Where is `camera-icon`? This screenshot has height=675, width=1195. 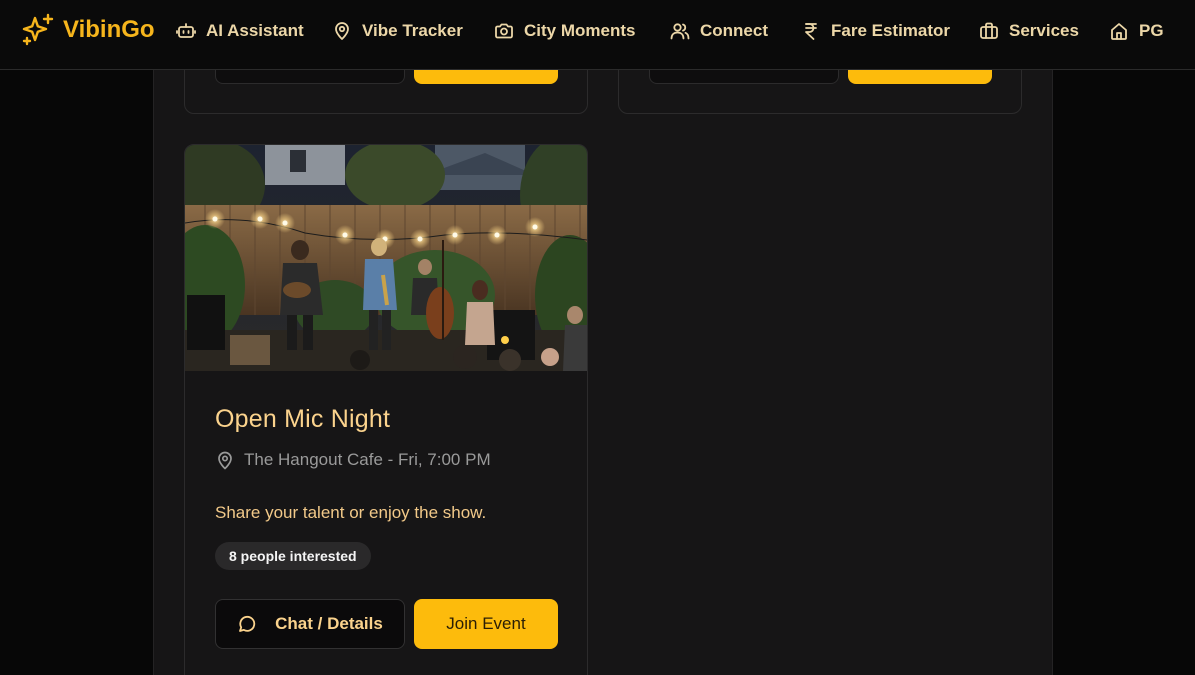 camera-icon is located at coordinates (504, 31).